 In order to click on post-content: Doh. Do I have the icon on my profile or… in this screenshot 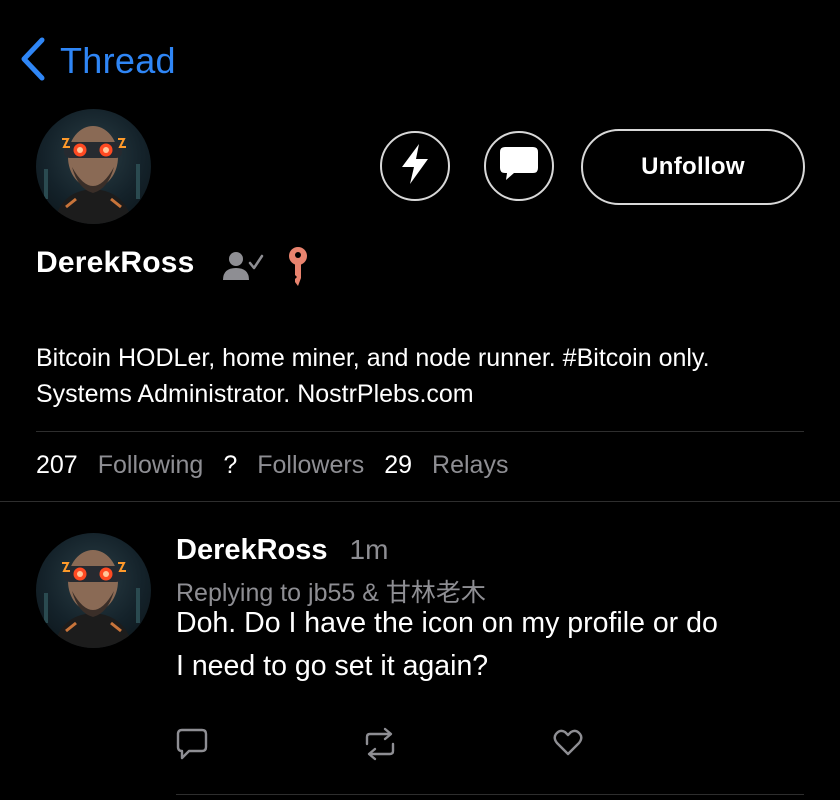, I will do `click(496, 645)`.